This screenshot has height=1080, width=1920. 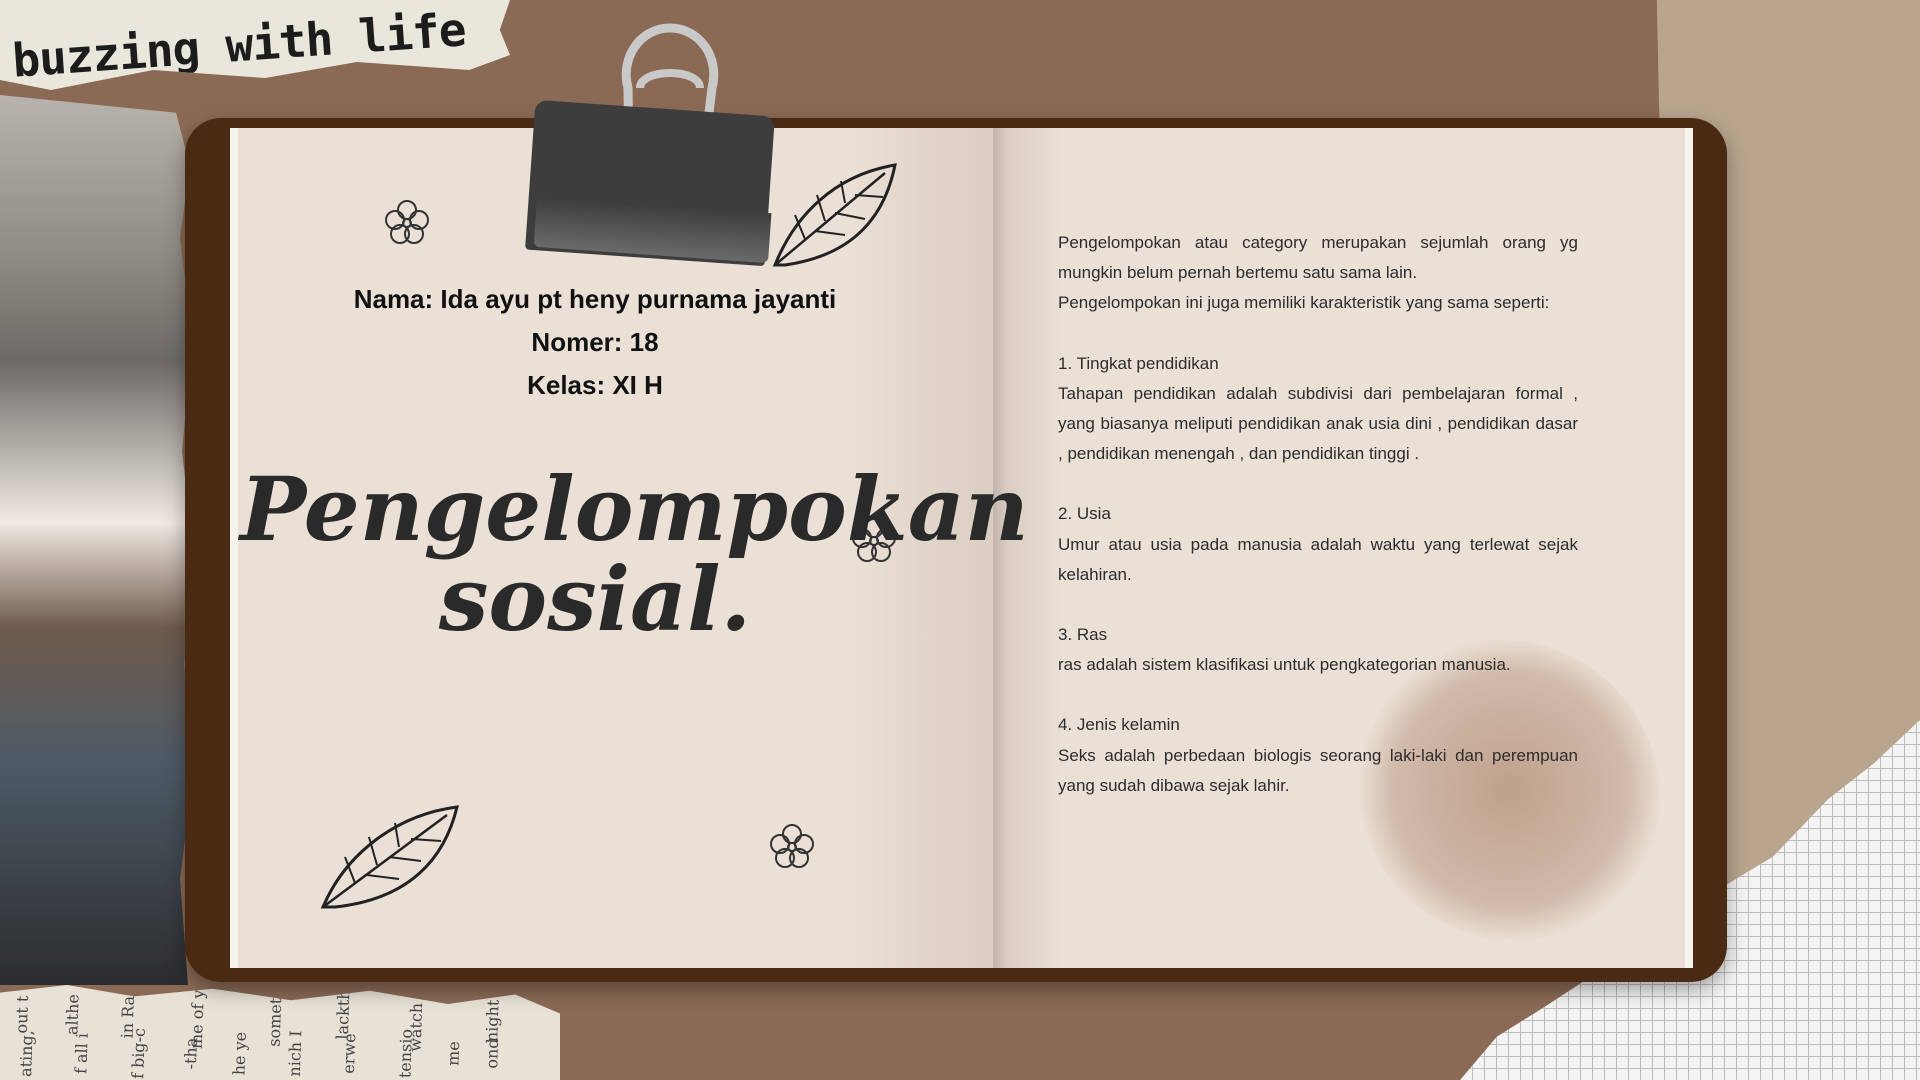 I want to click on tape-label-text: buzzing with life, so click(x=239, y=45).